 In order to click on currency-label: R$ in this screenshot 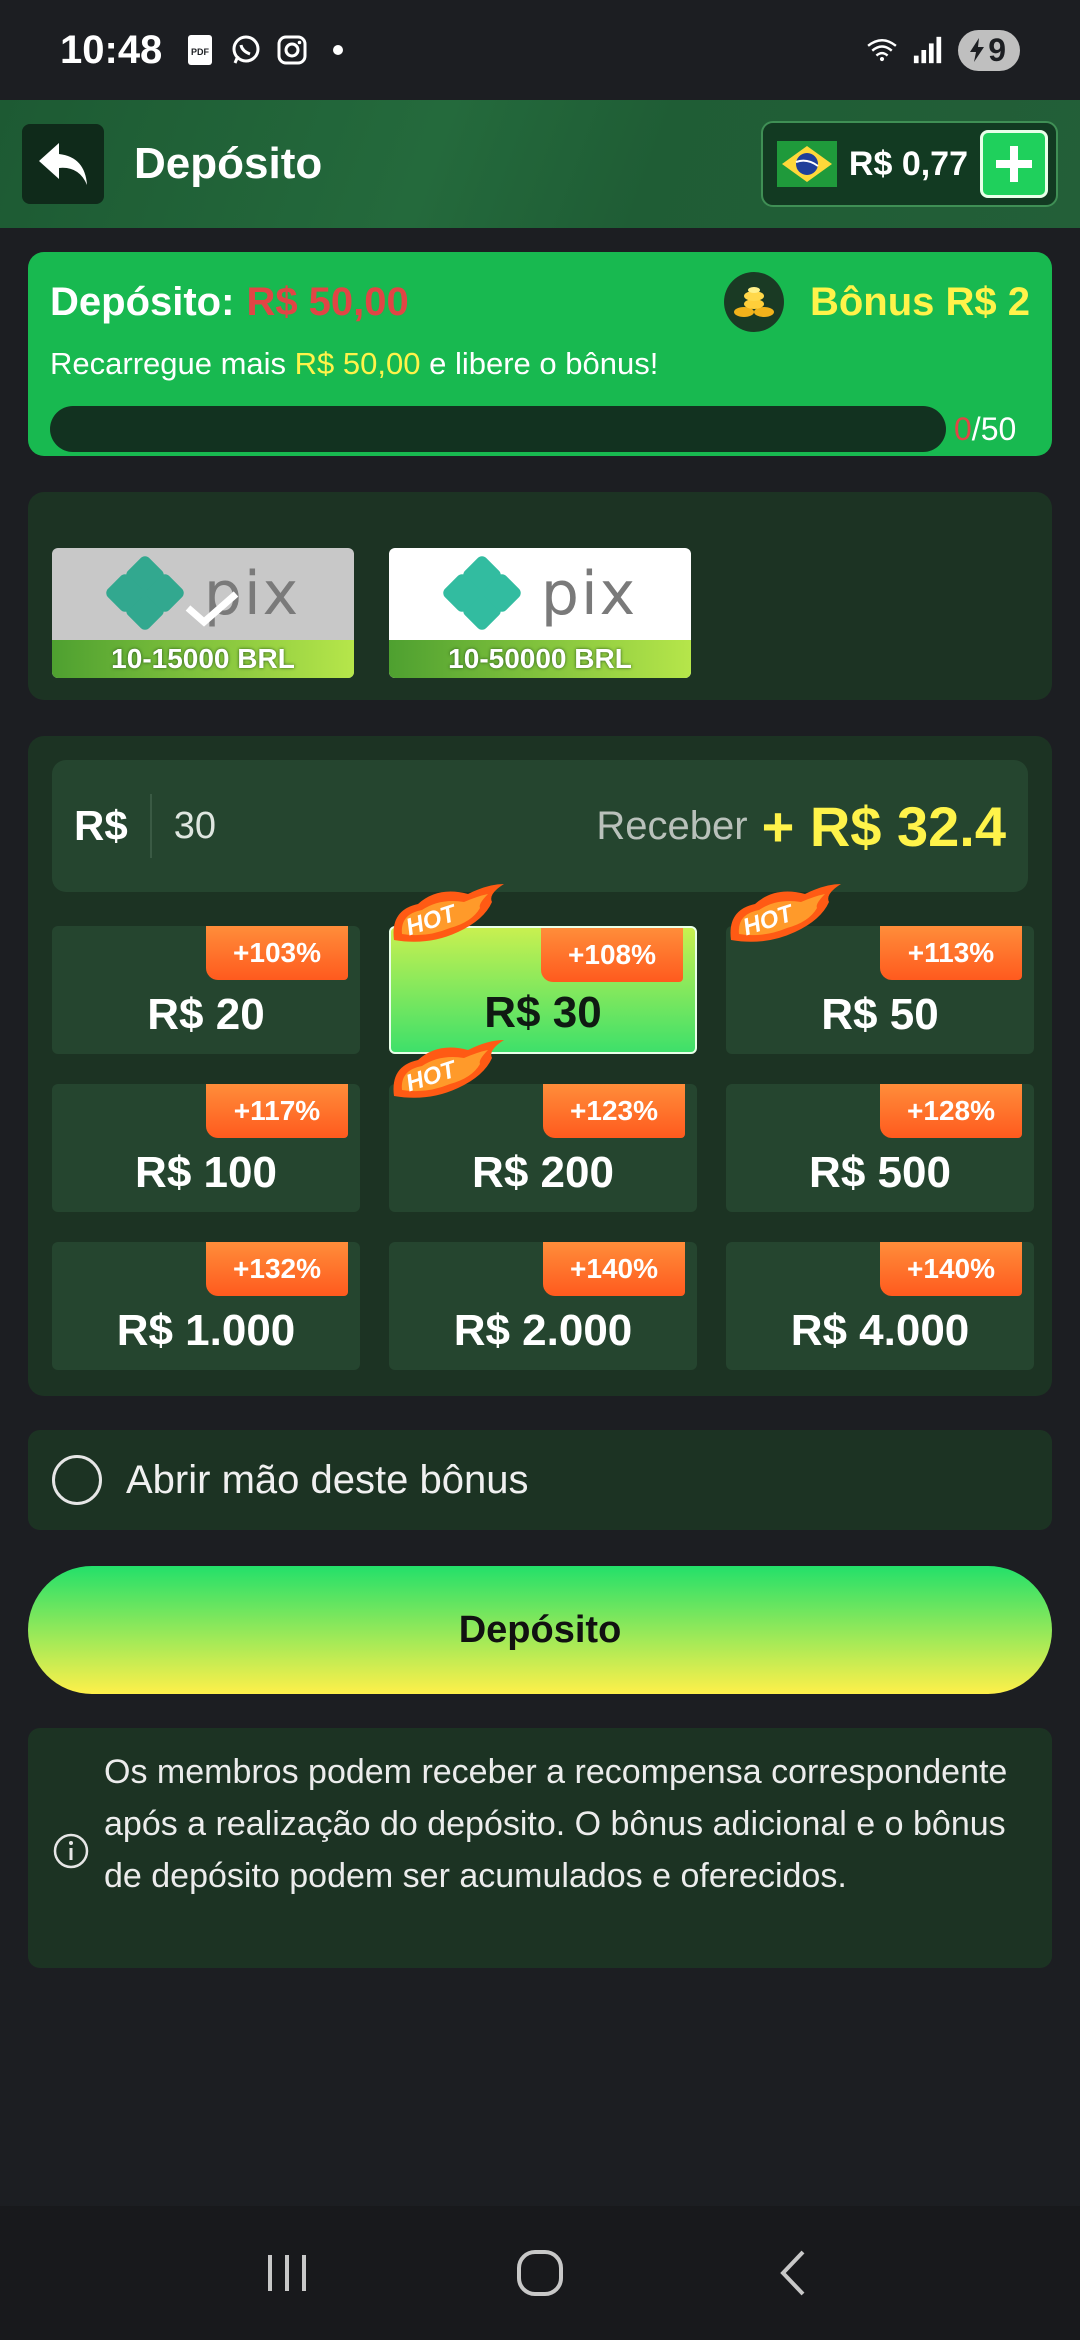, I will do `click(101, 825)`.